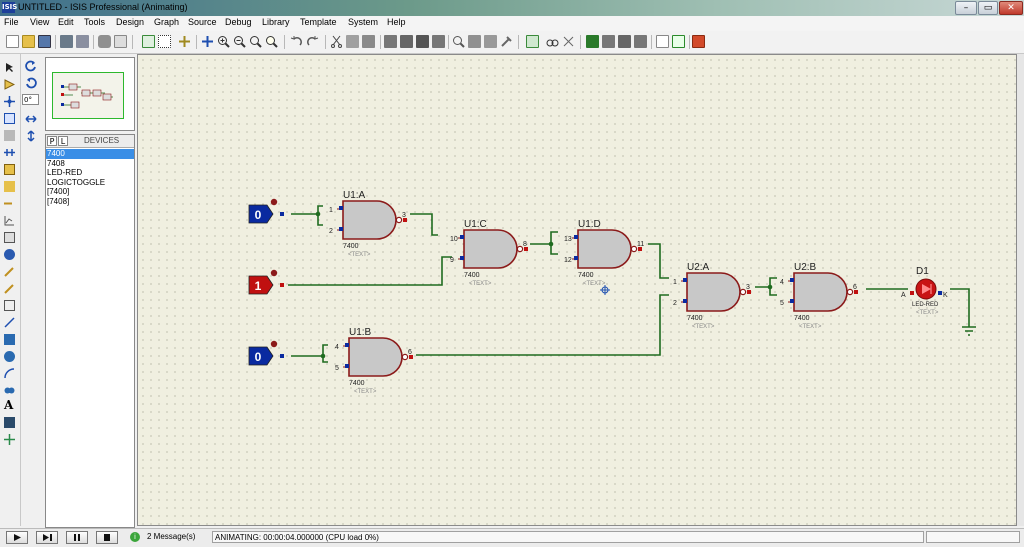 This screenshot has width=1024, height=547. What do you see at coordinates (184, 41) in the screenshot?
I see `origin-icon` at bounding box center [184, 41].